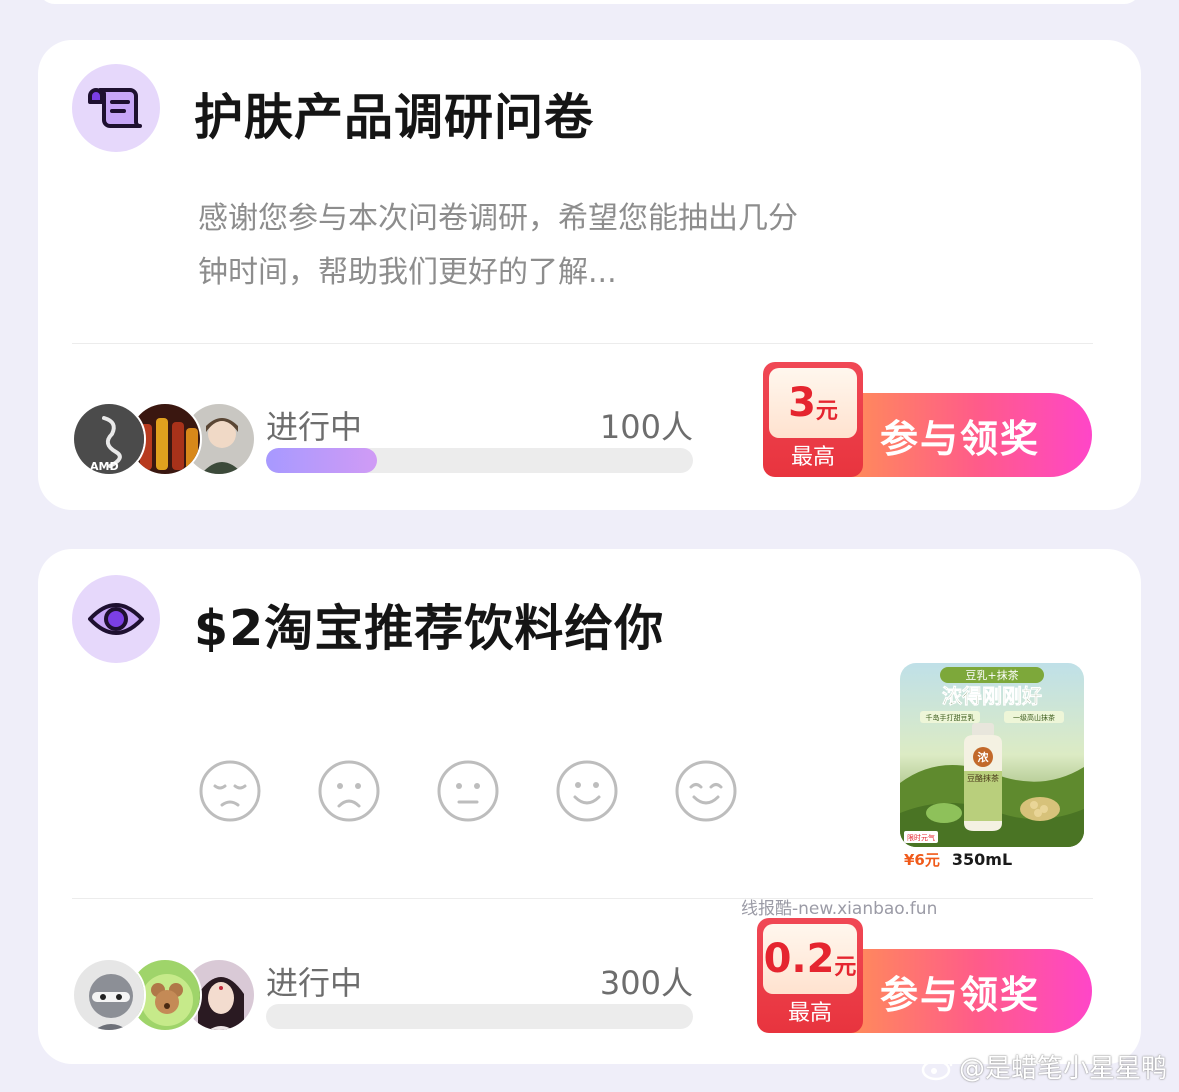 The height and width of the screenshot is (1092, 1179). I want to click on reward-amount-box: 3元, so click(813, 403).